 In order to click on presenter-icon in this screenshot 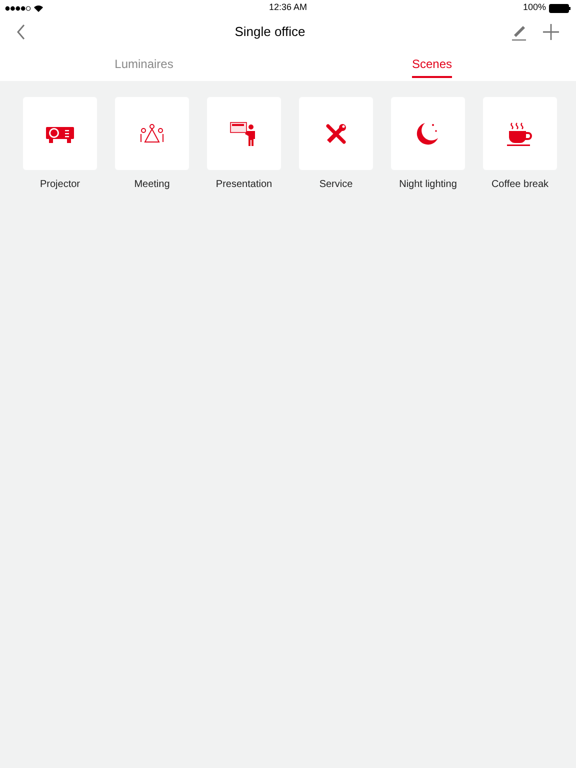, I will do `click(244, 134)`.